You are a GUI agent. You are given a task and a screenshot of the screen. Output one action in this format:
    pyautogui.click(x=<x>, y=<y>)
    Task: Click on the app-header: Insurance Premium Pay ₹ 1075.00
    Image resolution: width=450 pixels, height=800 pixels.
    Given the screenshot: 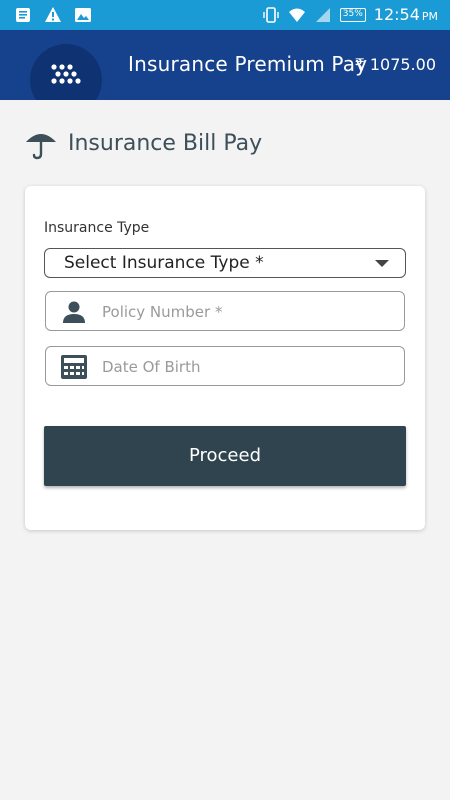 What is the action you would take?
    pyautogui.click(x=225, y=65)
    